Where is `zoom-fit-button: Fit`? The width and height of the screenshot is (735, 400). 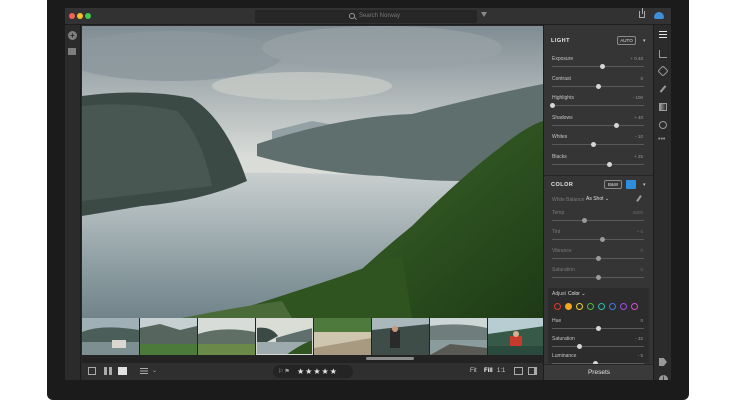 zoom-fit-button: Fit is located at coordinates (473, 371).